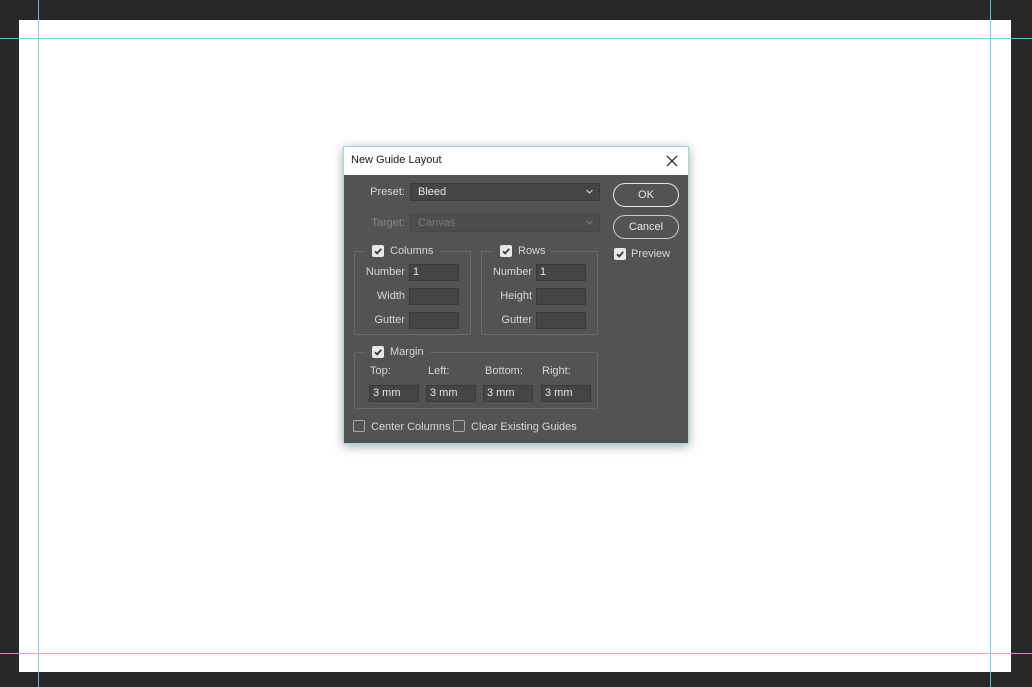  Describe the element at coordinates (359, 426) in the screenshot. I see `center-columns-checkbox` at that location.